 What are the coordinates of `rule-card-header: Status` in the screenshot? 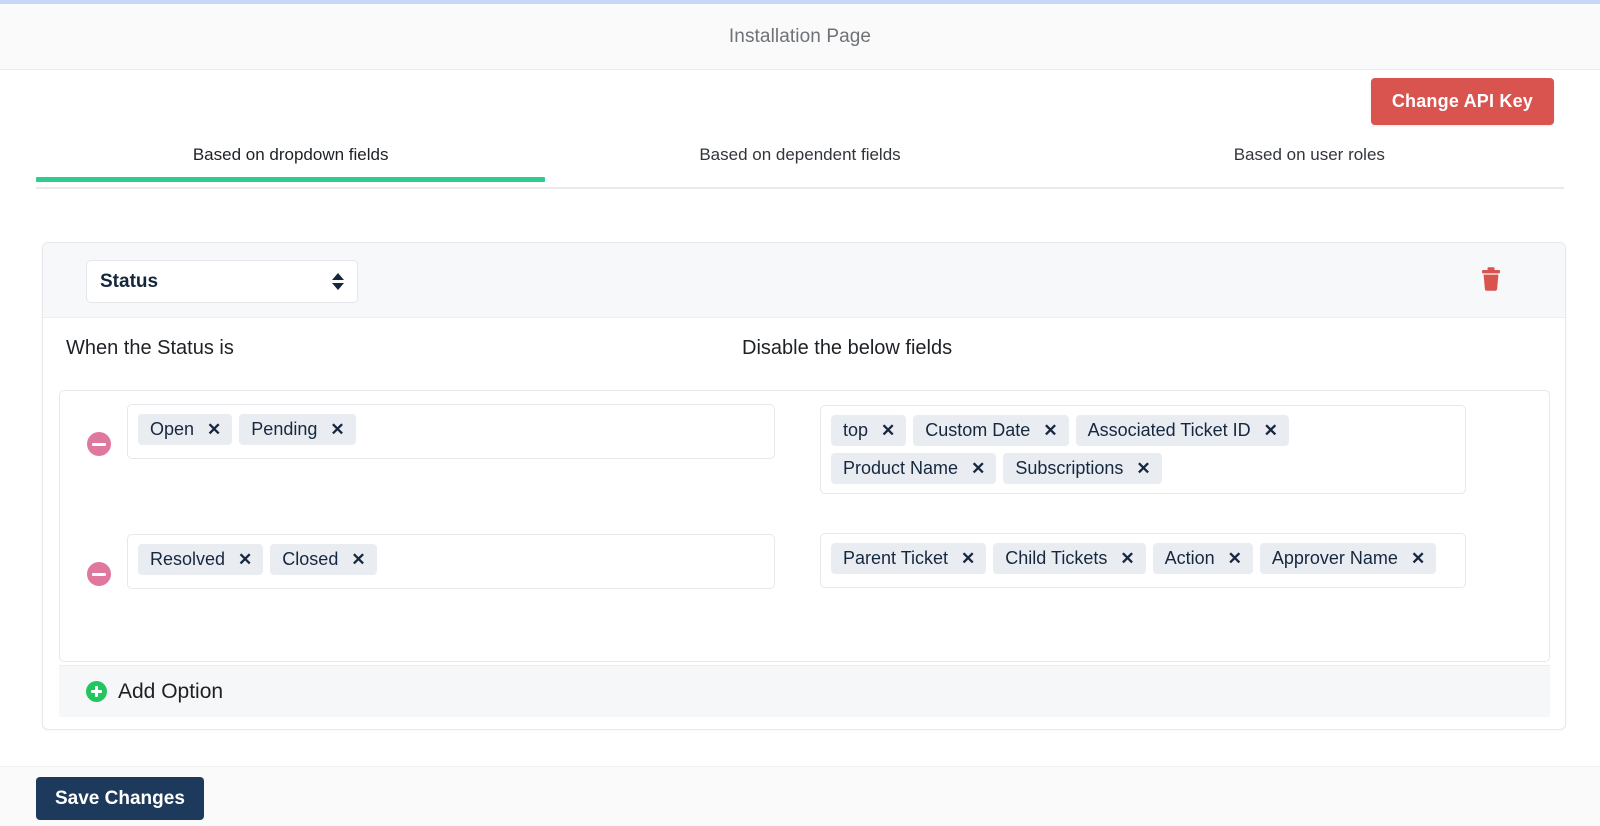 It's located at (804, 280).